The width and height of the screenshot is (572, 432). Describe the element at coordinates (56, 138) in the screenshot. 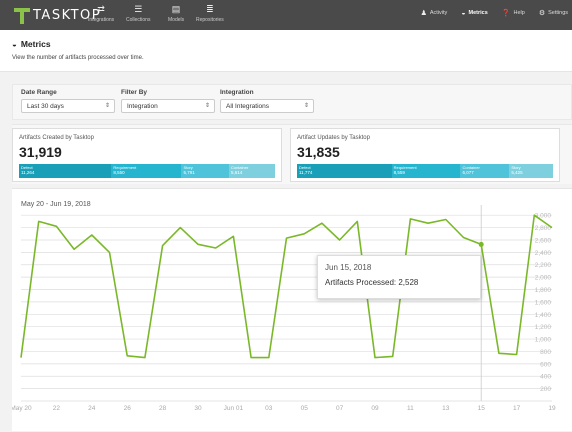

I see `card-title: Artifacts Created by Tasktop` at that location.